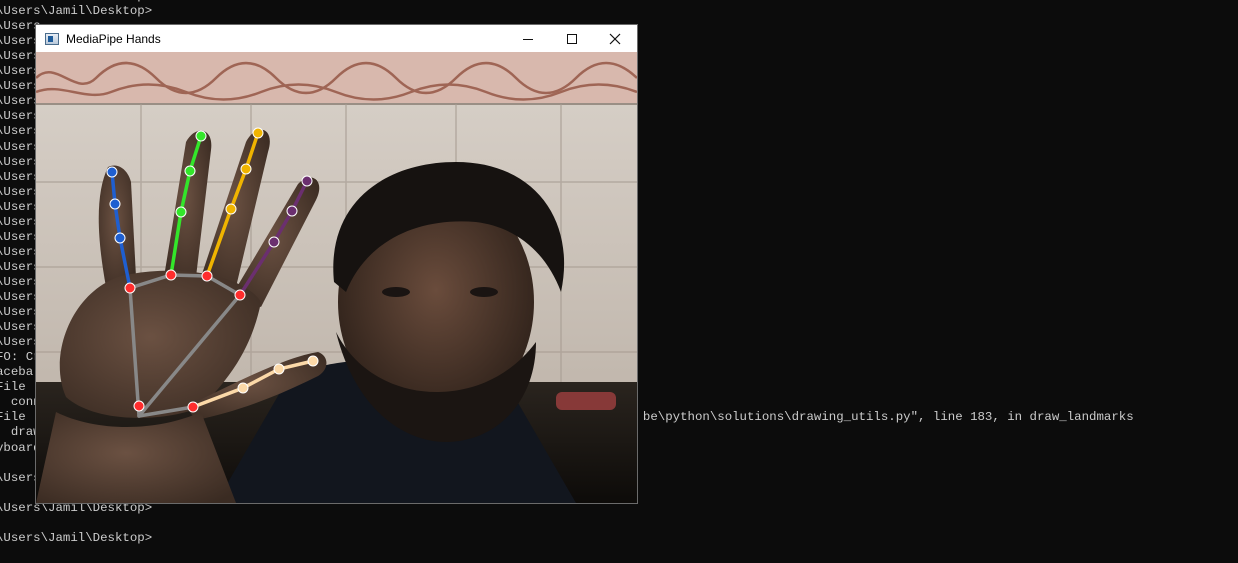 The width and height of the screenshot is (1238, 563). Describe the element at coordinates (113, 38) in the screenshot. I see `window-title: MediaPipe Hands` at that location.